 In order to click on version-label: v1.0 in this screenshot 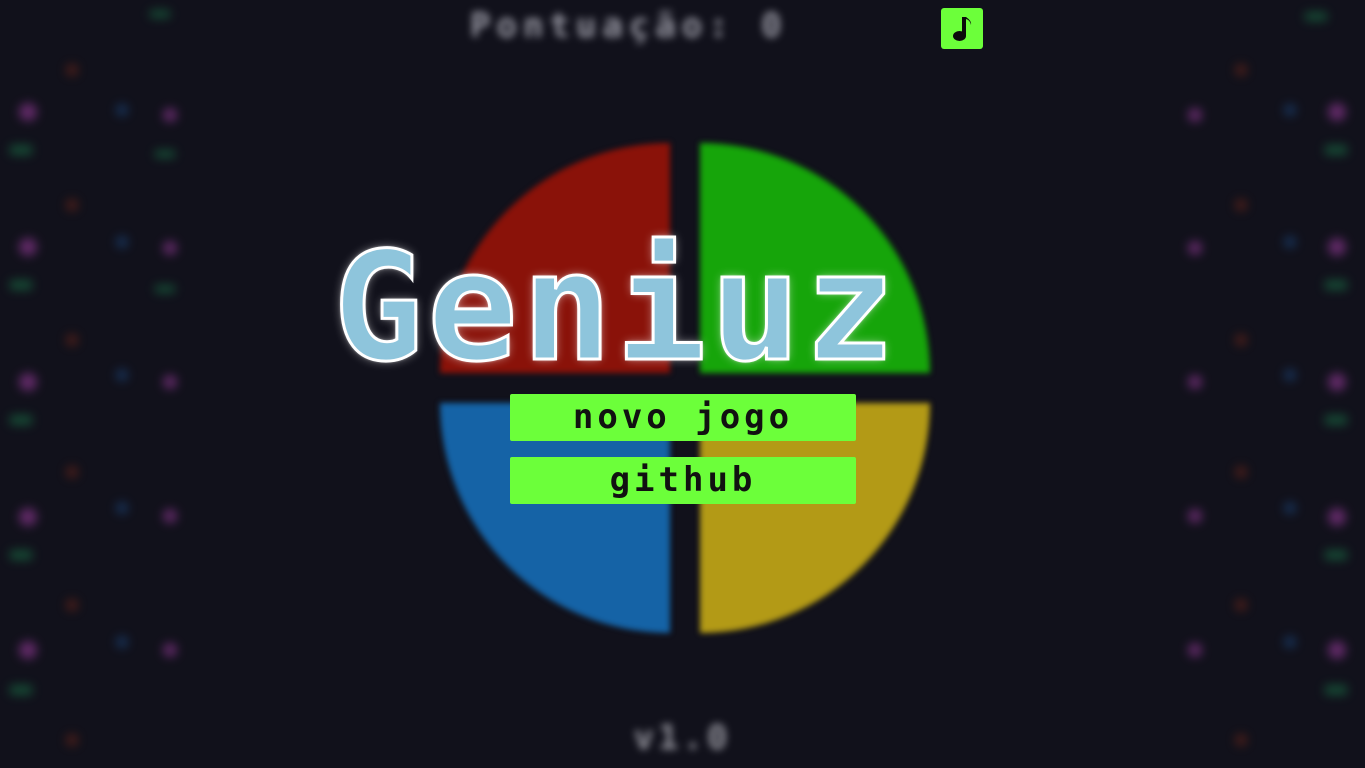, I will do `click(682, 738)`.